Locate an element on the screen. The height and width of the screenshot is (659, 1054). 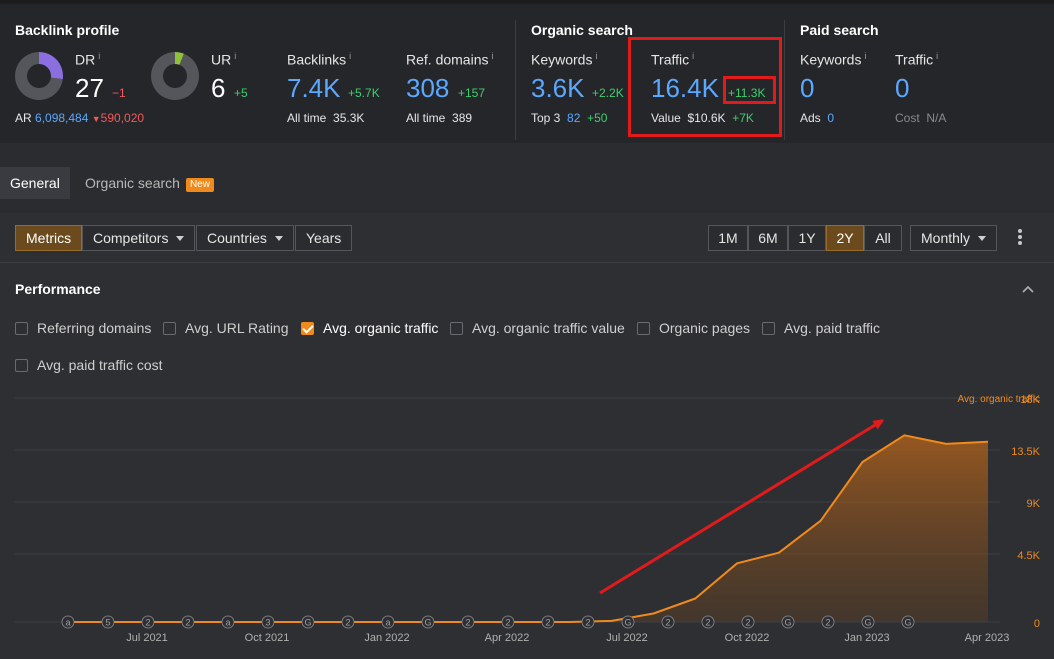
ref-domains-all-time: All time 389 is located at coordinates (439, 118).